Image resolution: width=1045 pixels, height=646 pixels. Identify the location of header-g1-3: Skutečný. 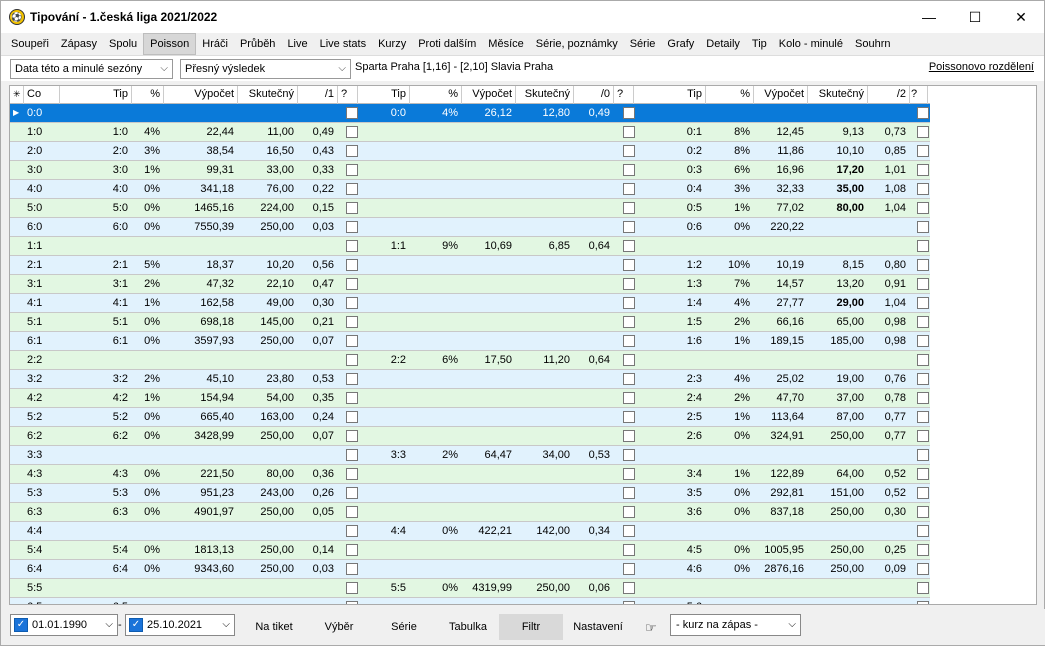
(268, 95).